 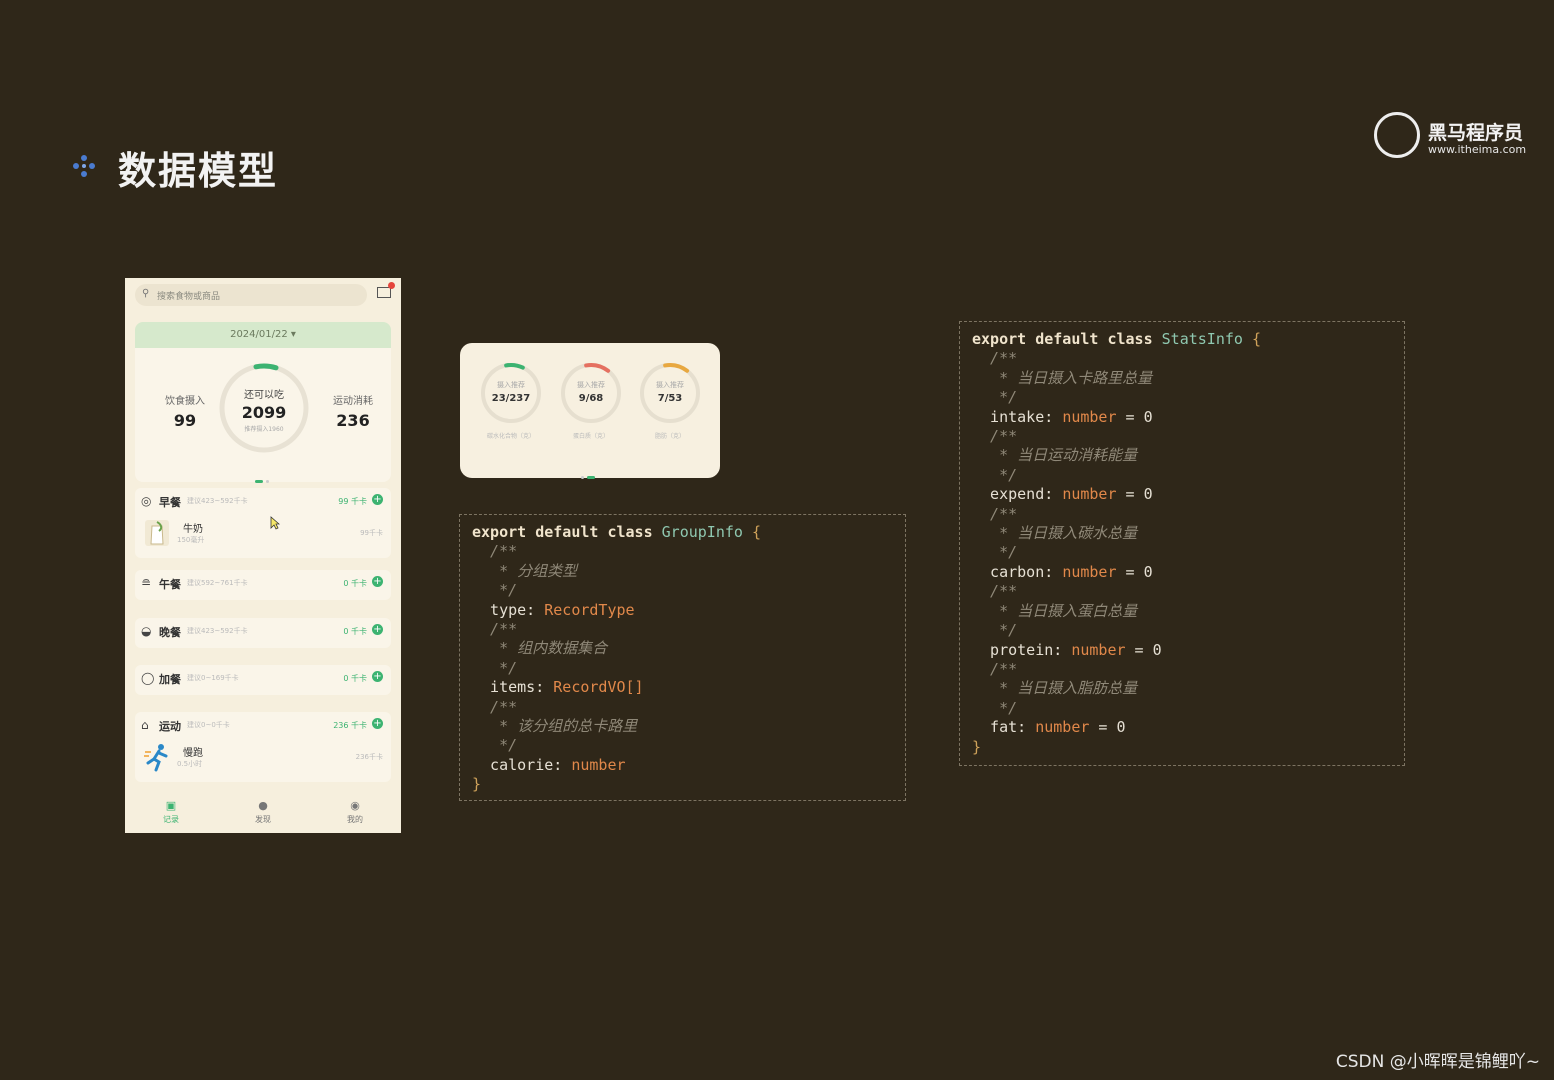 What do you see at coordinates (377, 676) in the screenshot?
I see `add-snack-button: +` at bounding box center [377, 676].